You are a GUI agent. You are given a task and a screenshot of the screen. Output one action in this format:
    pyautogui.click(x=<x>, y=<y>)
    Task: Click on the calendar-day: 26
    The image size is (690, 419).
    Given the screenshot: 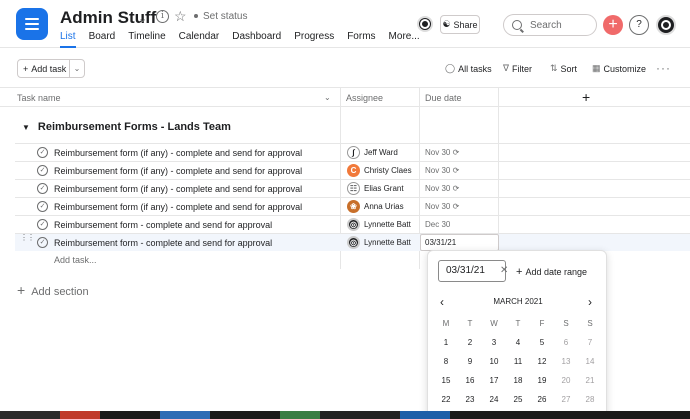 What is the action you would take?
    pyautogui.click(x=542, y=399)
    